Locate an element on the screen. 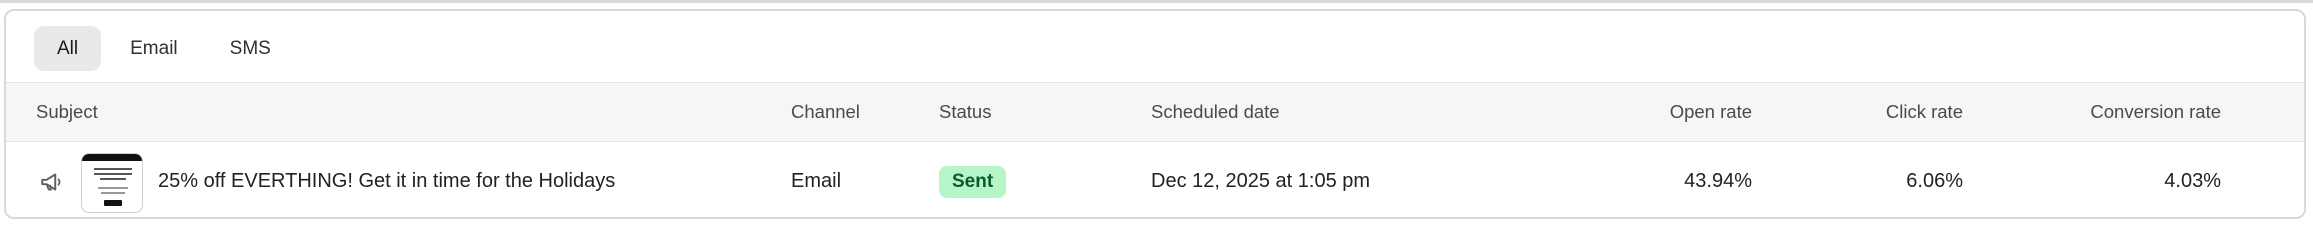 The image size is (2313, 240). top-border is located at coordinates (1156, 1).